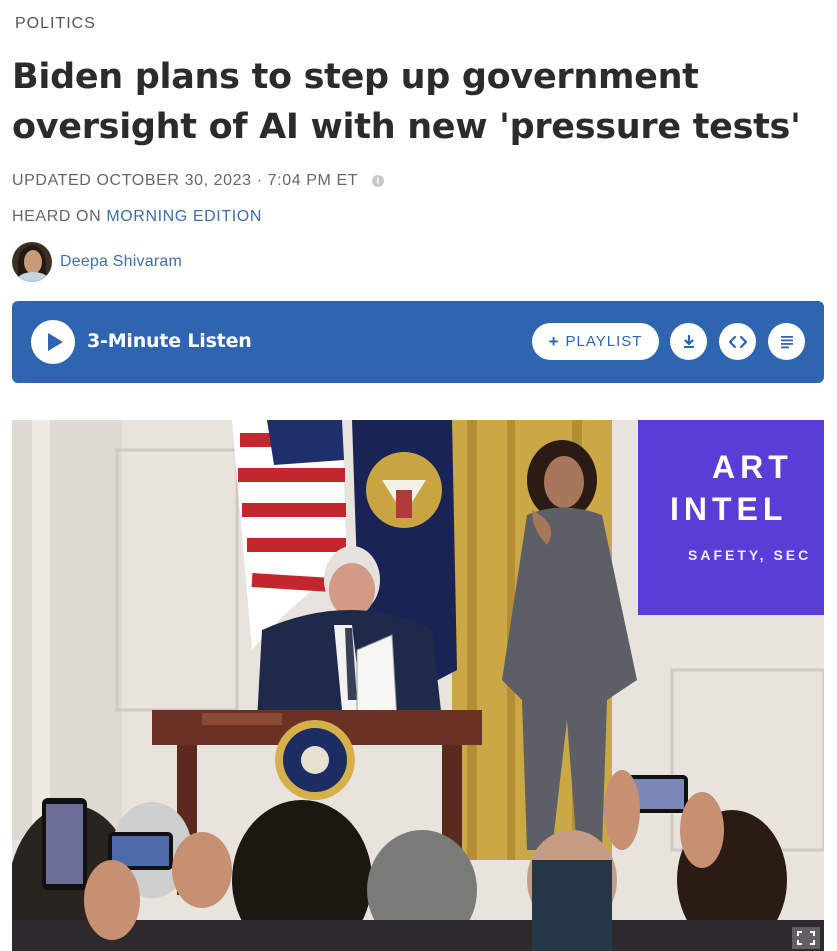 The height and width of the screenshot is (951, 837). I want to click on download-button, so click(688, 341).